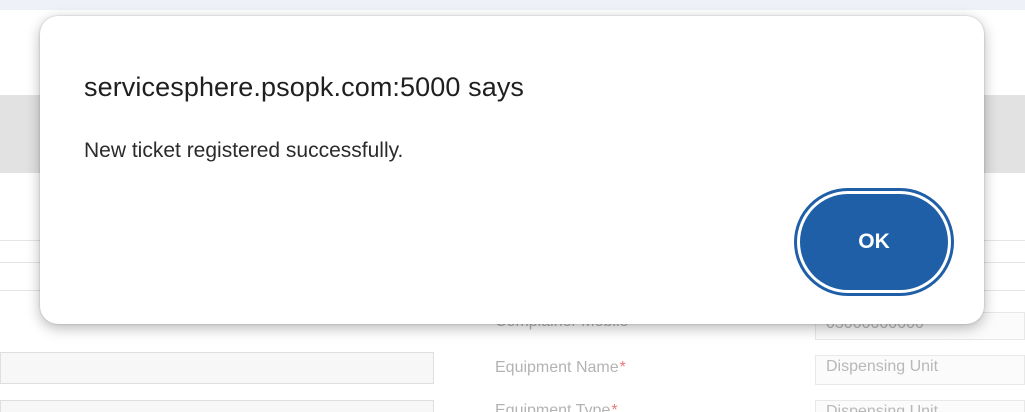 The image size is (1025, 412). I want to click on dialog-message: New ticket registered successfully., so click(244, 150).